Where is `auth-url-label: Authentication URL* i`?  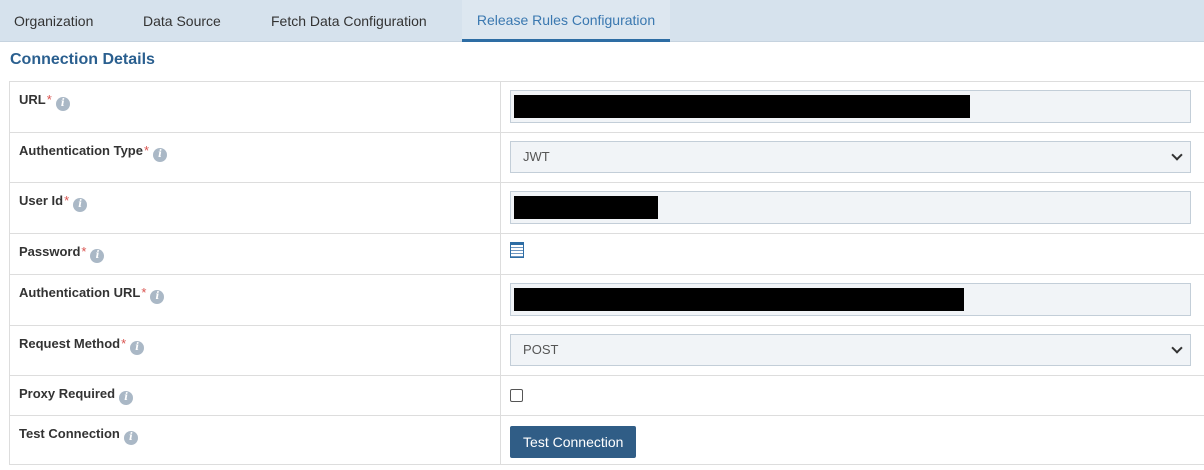 auth-url-label: Authentication URL* i is located at coordinates (255, 300).